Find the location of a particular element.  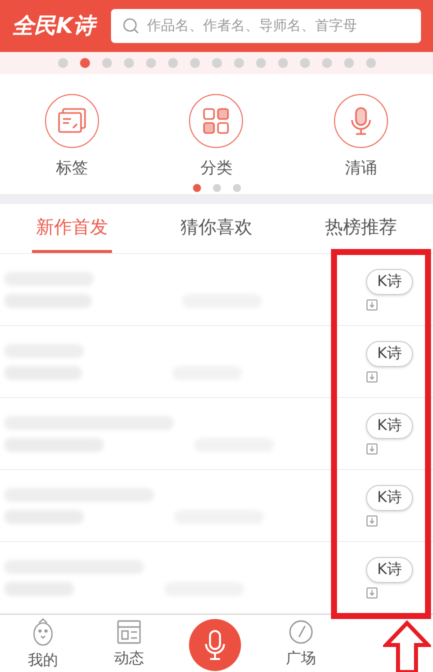

tab: 热榜推荐 is located at coordinates (360, 228).